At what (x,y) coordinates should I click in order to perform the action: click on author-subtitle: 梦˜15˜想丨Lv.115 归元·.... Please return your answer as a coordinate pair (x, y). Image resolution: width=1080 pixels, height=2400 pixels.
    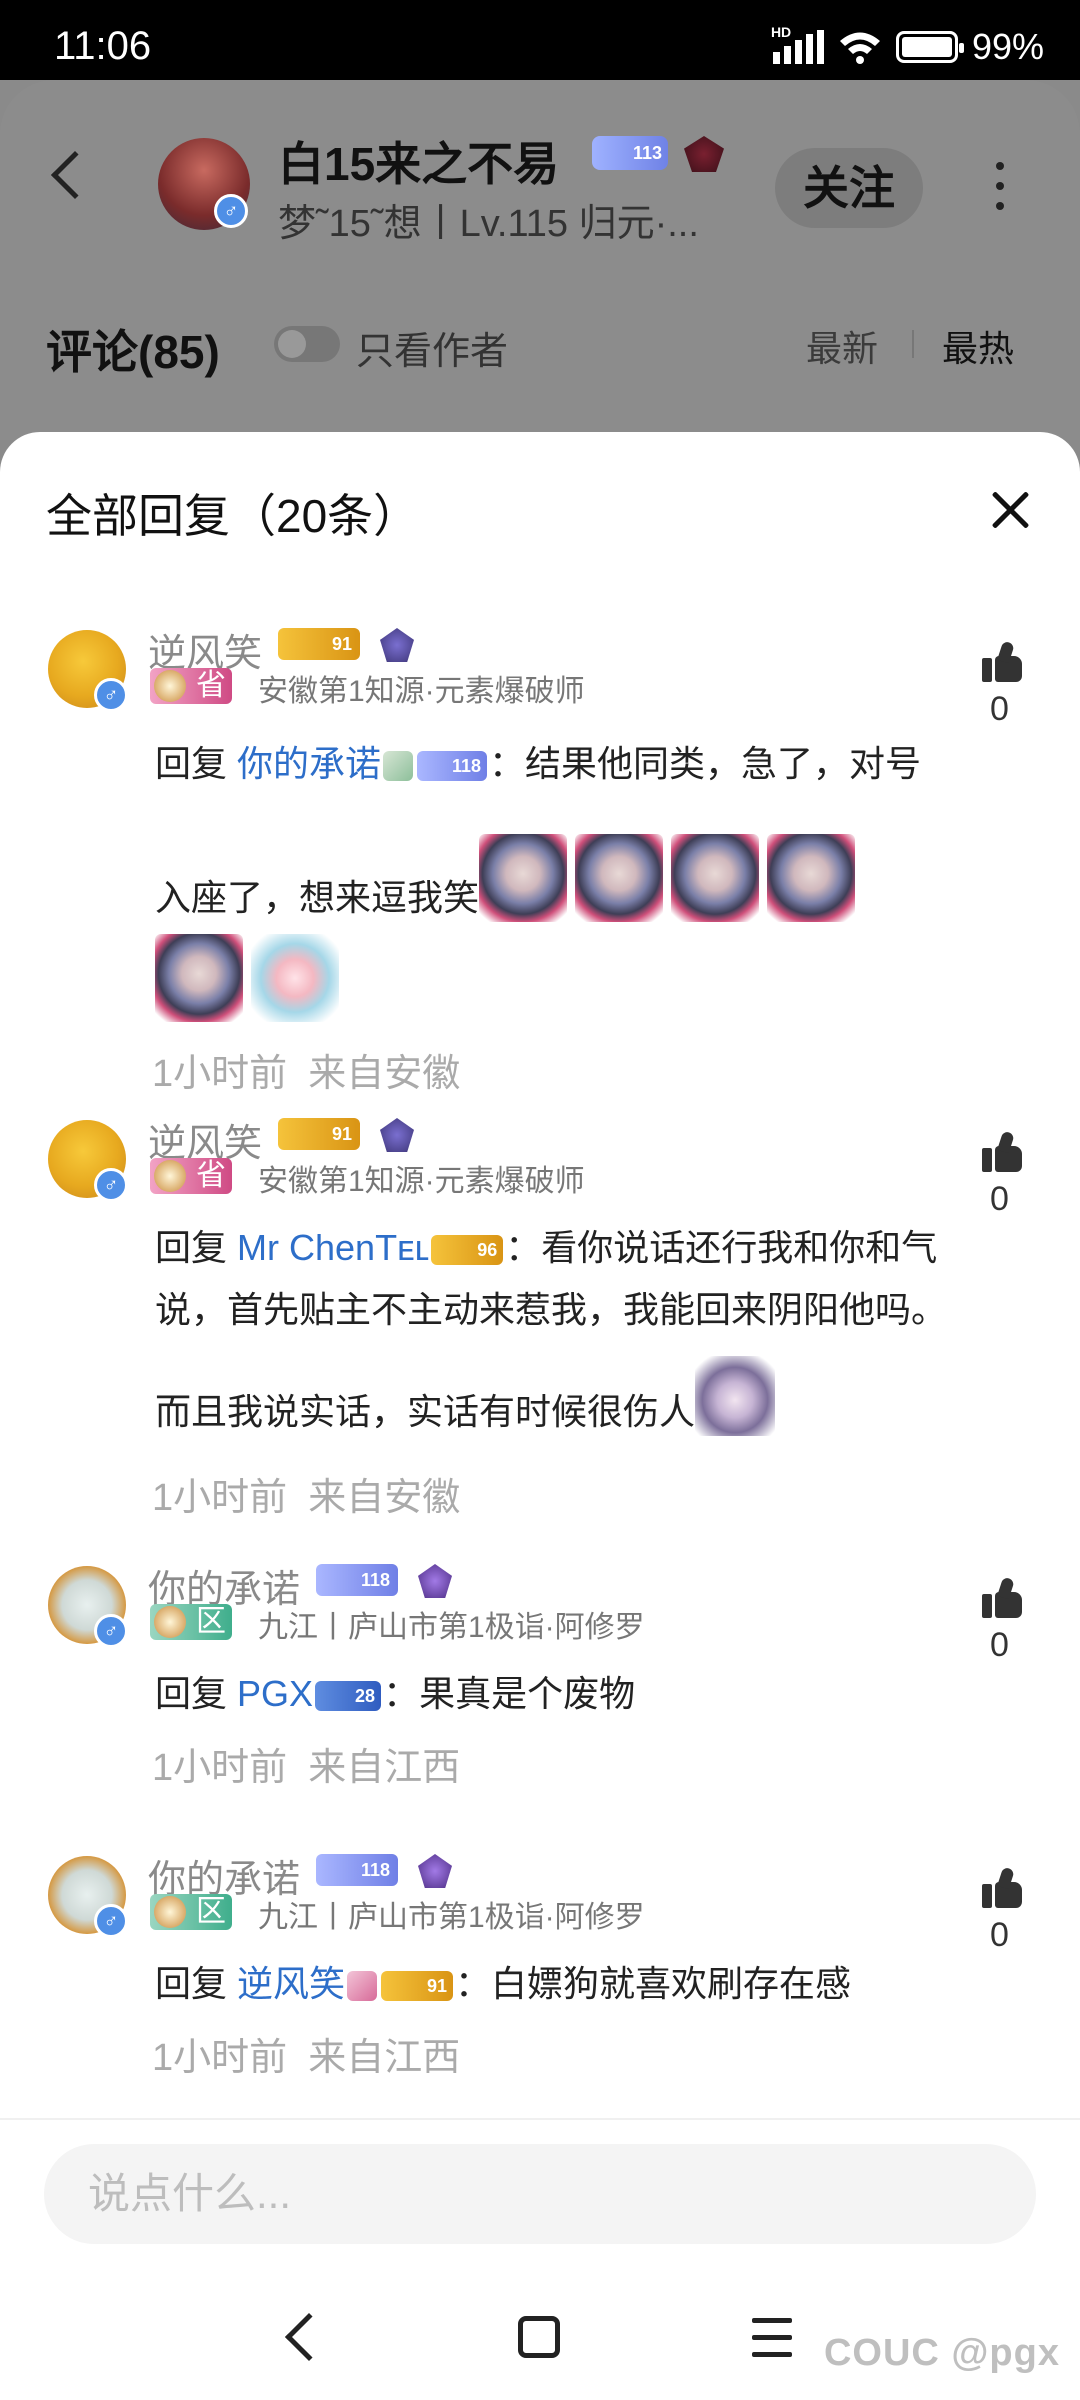
    Looking at the image, I should click on (488, 224).